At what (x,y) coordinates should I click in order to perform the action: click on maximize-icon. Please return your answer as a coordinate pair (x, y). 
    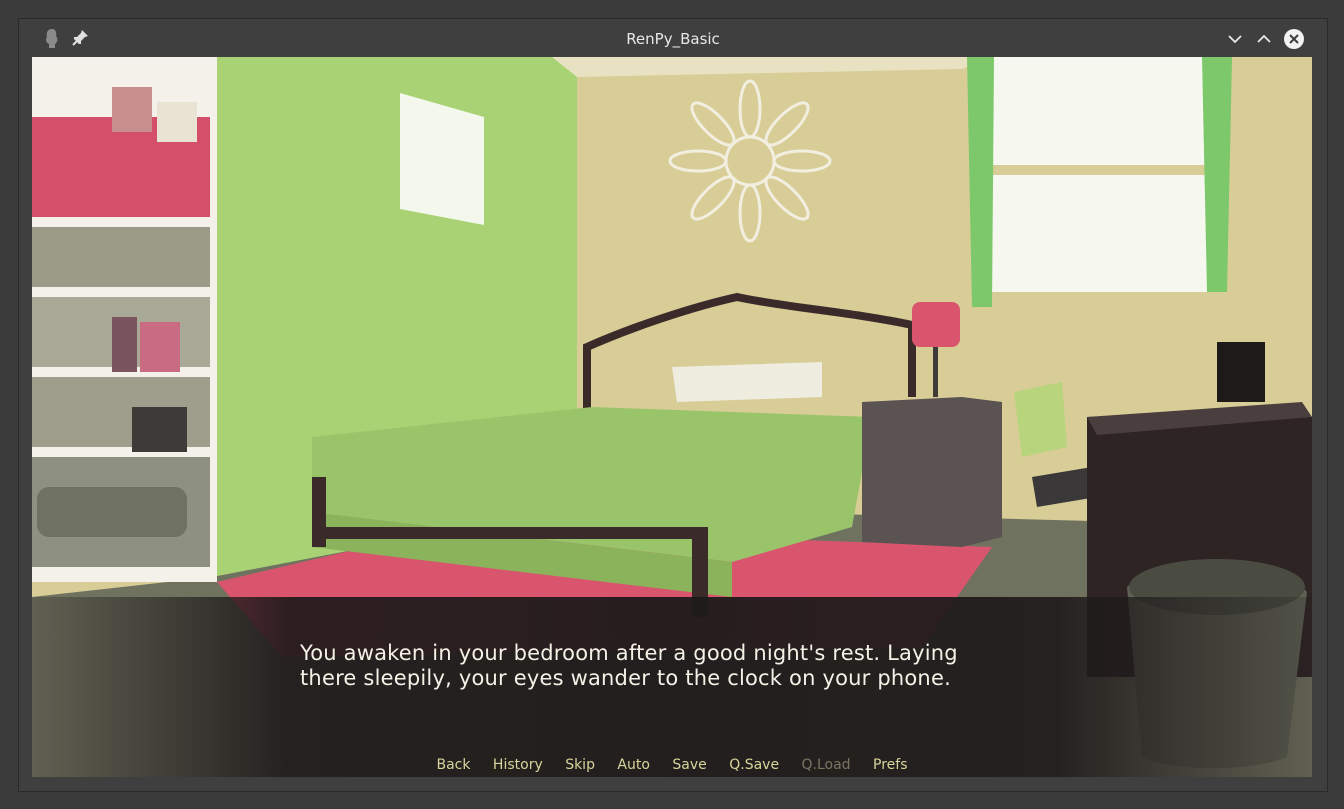
    Looking at the image, I should click on (1264, 39).